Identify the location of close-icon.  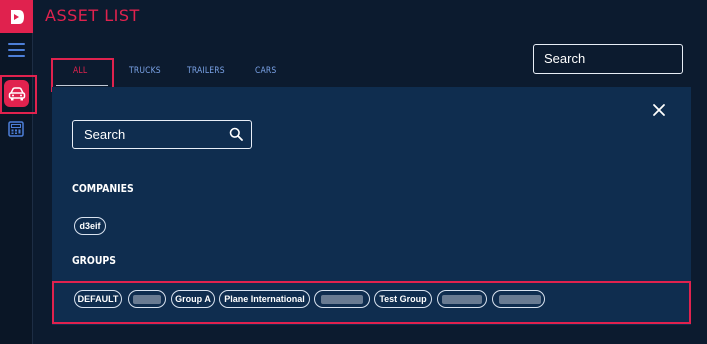
(659, 110).